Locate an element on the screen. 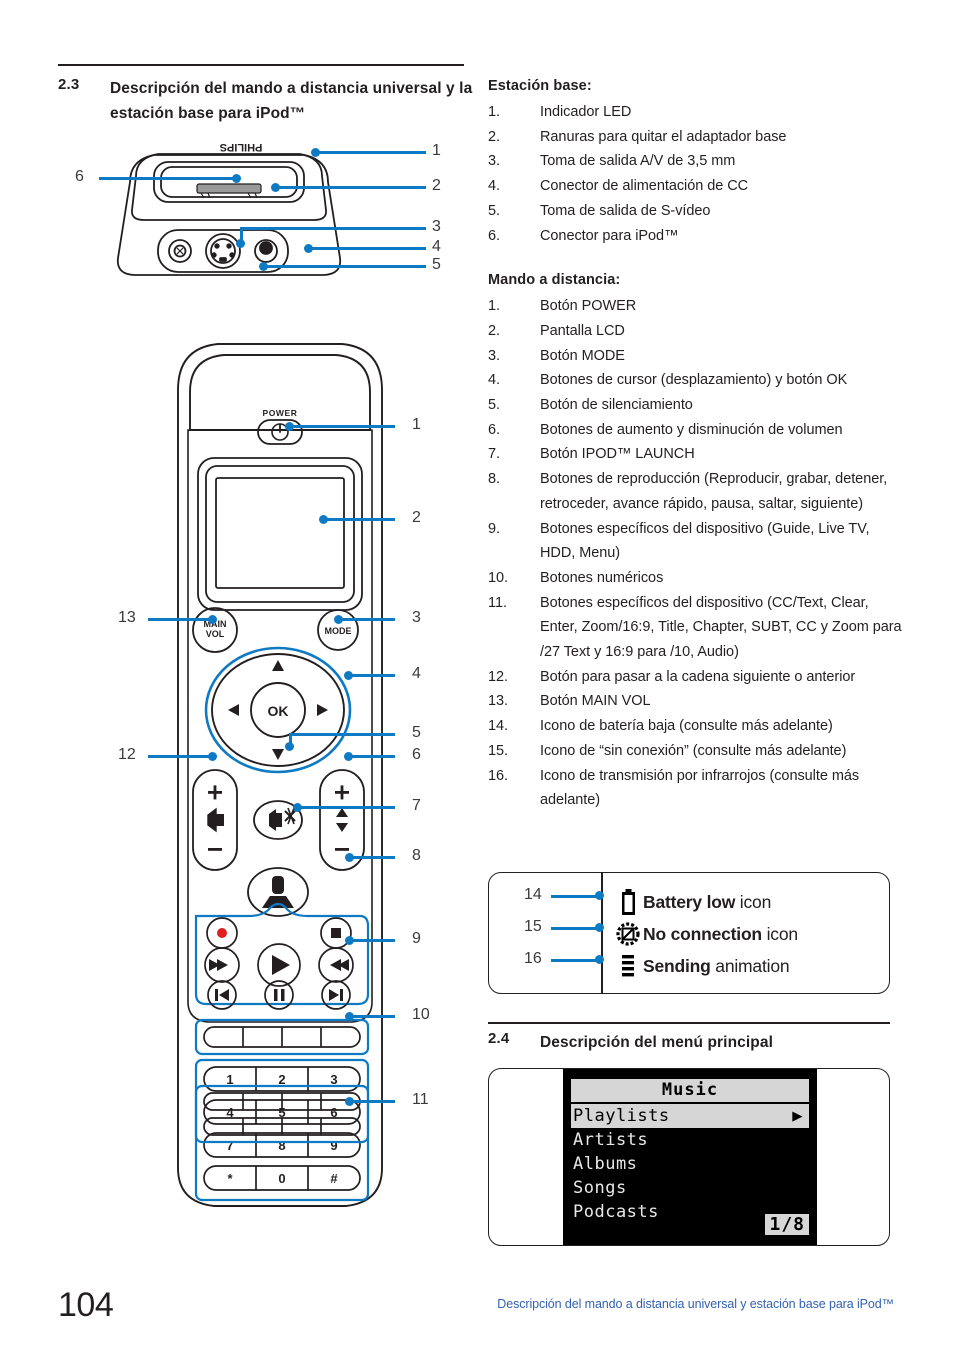  list-item-number: 16. is located at coordinates (498, 775).